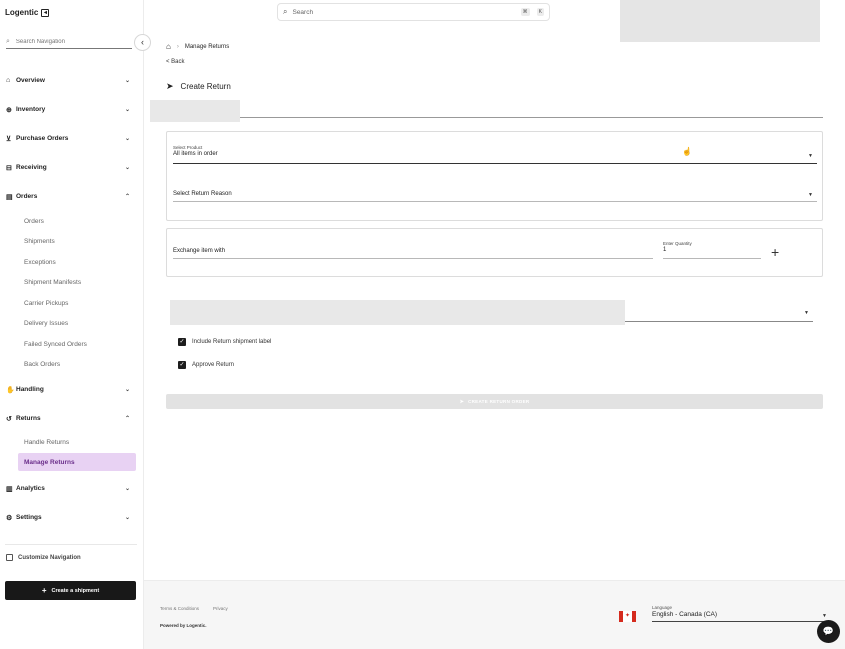  What do you see at coordinates (71, 488) in the screenshot?
I see `sidebar-item-analytics: ▥ Analytics ⌄` at bounding box center [71, 488].